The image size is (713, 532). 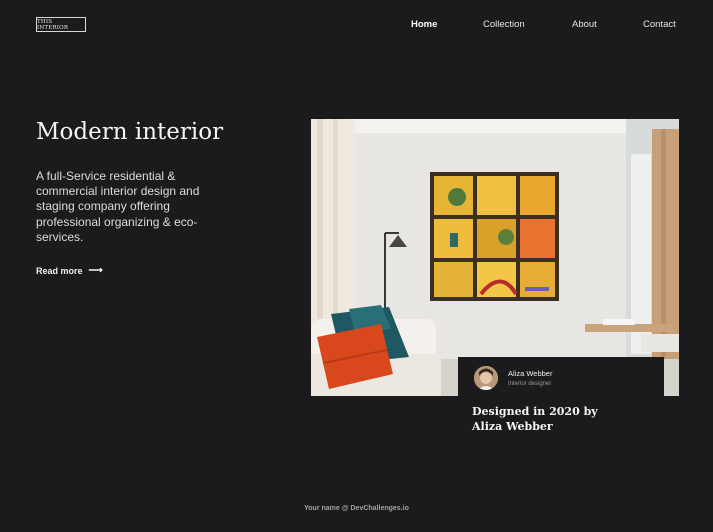 What do you see at coordinates (535, 411) in the screenshot?
I see `designed-by-line-1: Designed in 2020 by` at bounding box center [535, 411].